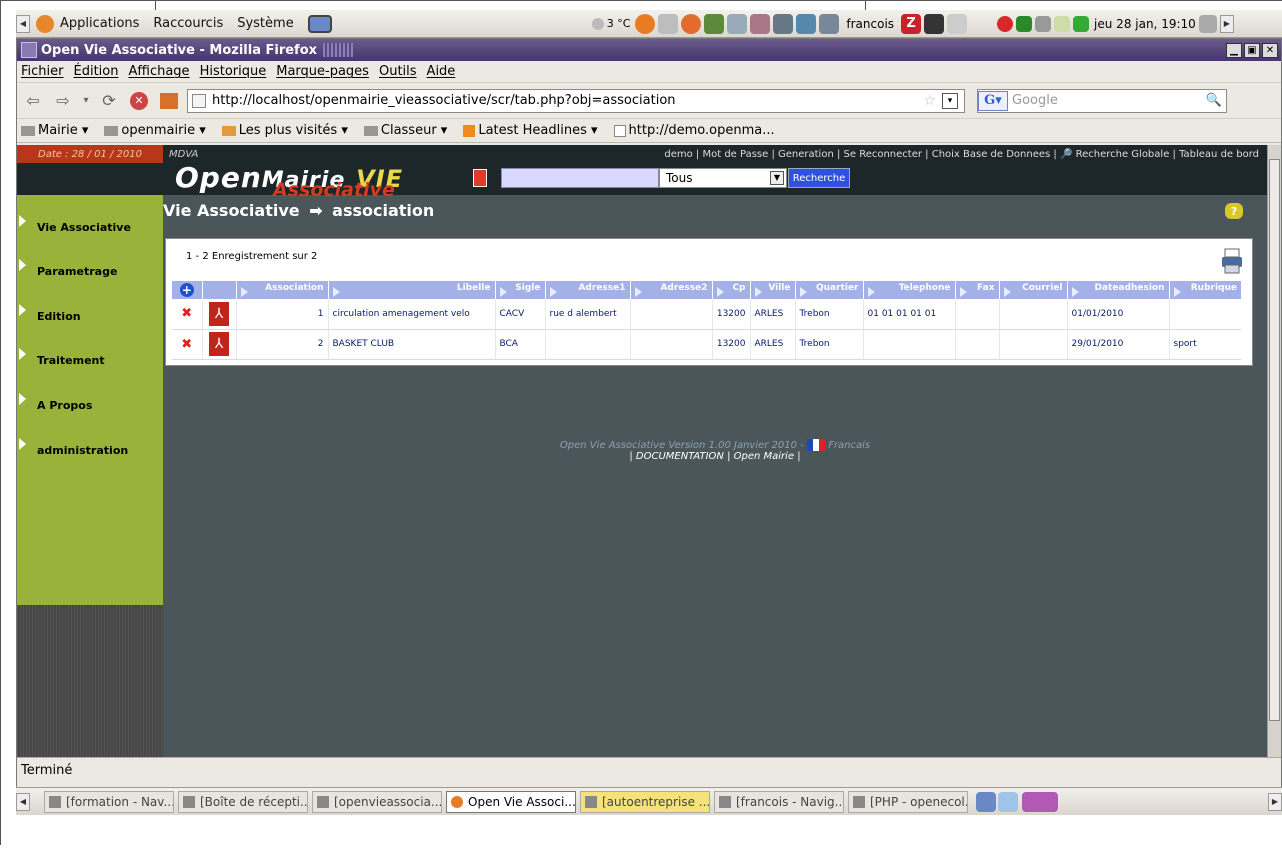 Image resolution: width=1282 pixels, height=855 pixels. I want to click on bookmark-mairie: Mairie ▾, so click(54, 130).